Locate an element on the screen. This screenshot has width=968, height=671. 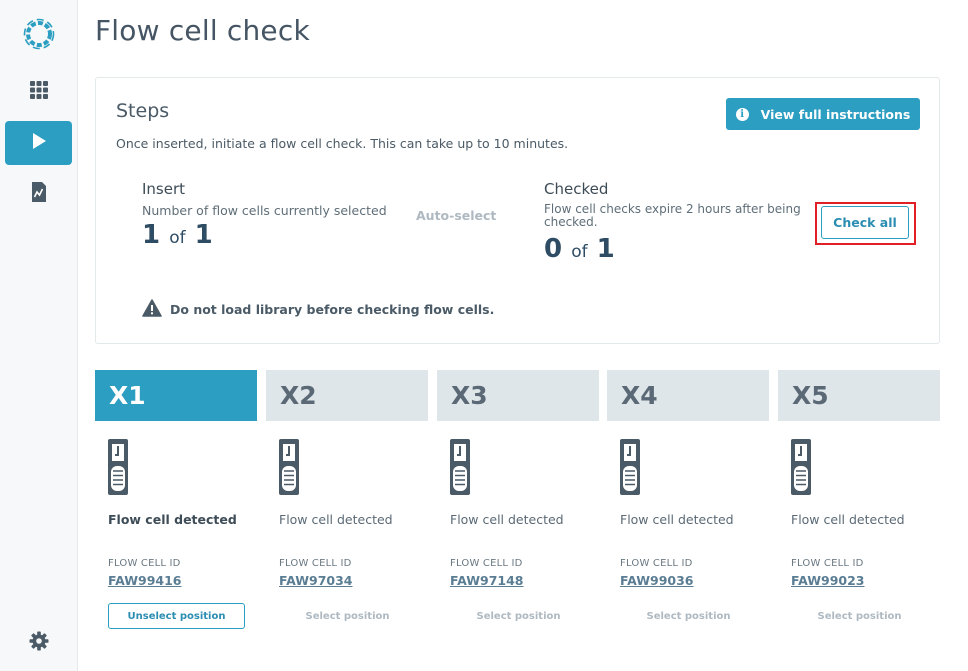
checked-count: 0 of 1 is located at coordinates (579, 249).